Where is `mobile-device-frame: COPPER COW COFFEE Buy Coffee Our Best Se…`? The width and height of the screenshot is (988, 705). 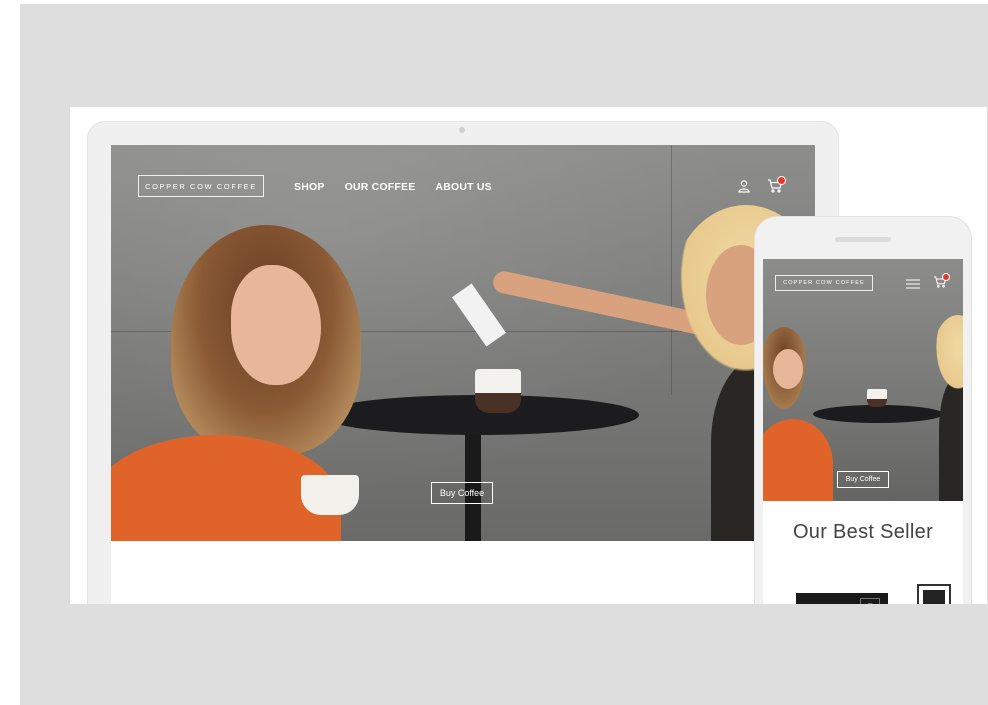
mobile-device-frame: COPPER COW COFFEE Buy Coffee Our Best Se… is located at coordinates (863, 410).